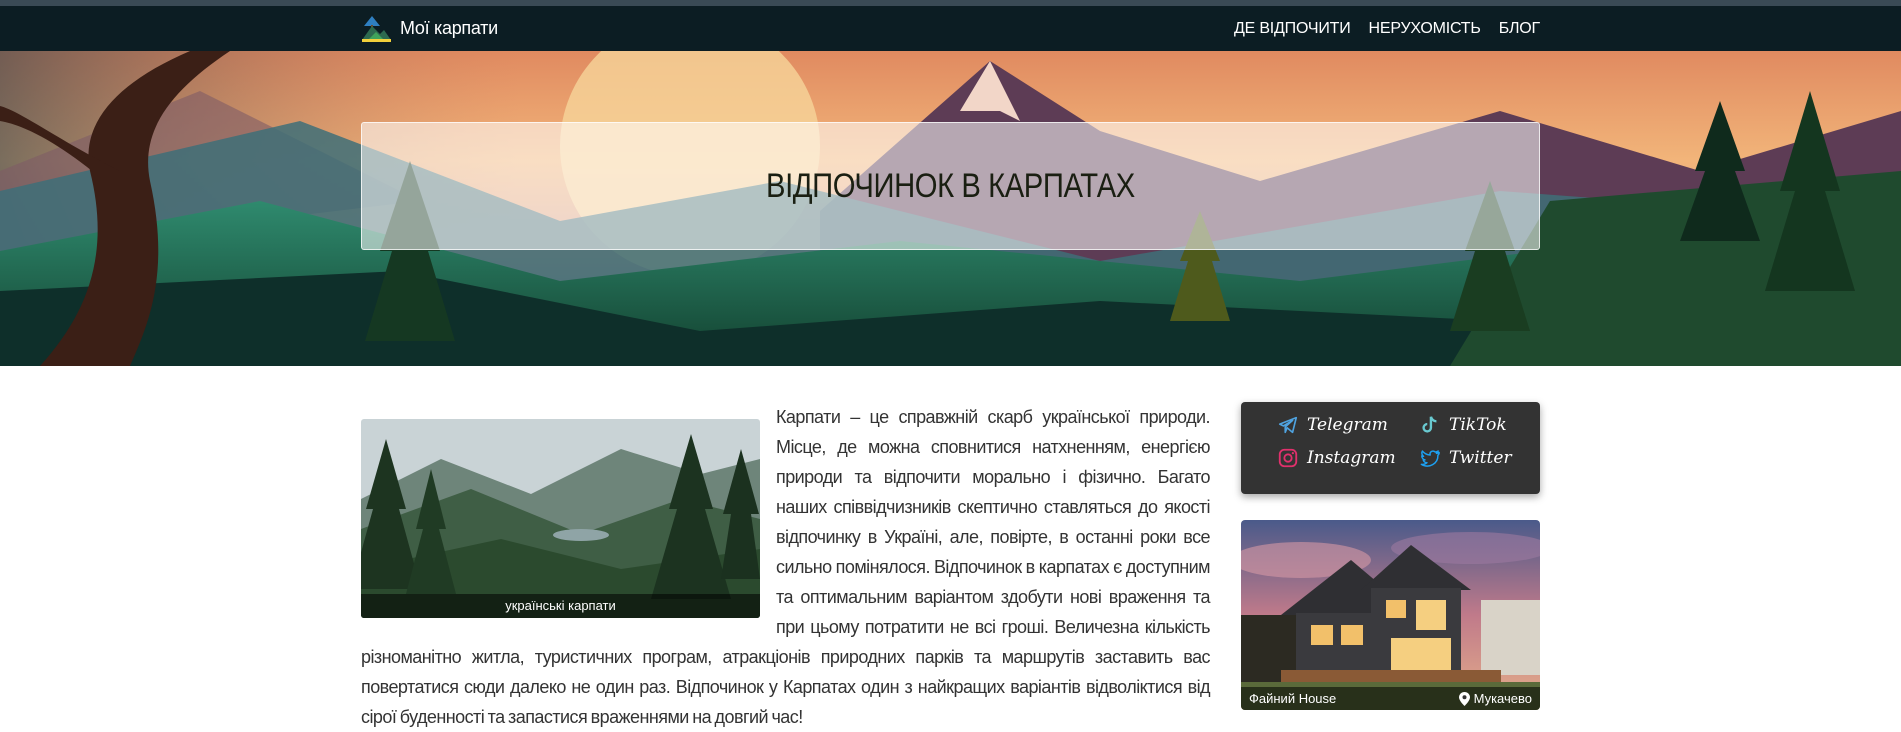 The height and width of the screenshot is (732, 1901). I want to click on social-label: Telegram, so click(1347, 425).